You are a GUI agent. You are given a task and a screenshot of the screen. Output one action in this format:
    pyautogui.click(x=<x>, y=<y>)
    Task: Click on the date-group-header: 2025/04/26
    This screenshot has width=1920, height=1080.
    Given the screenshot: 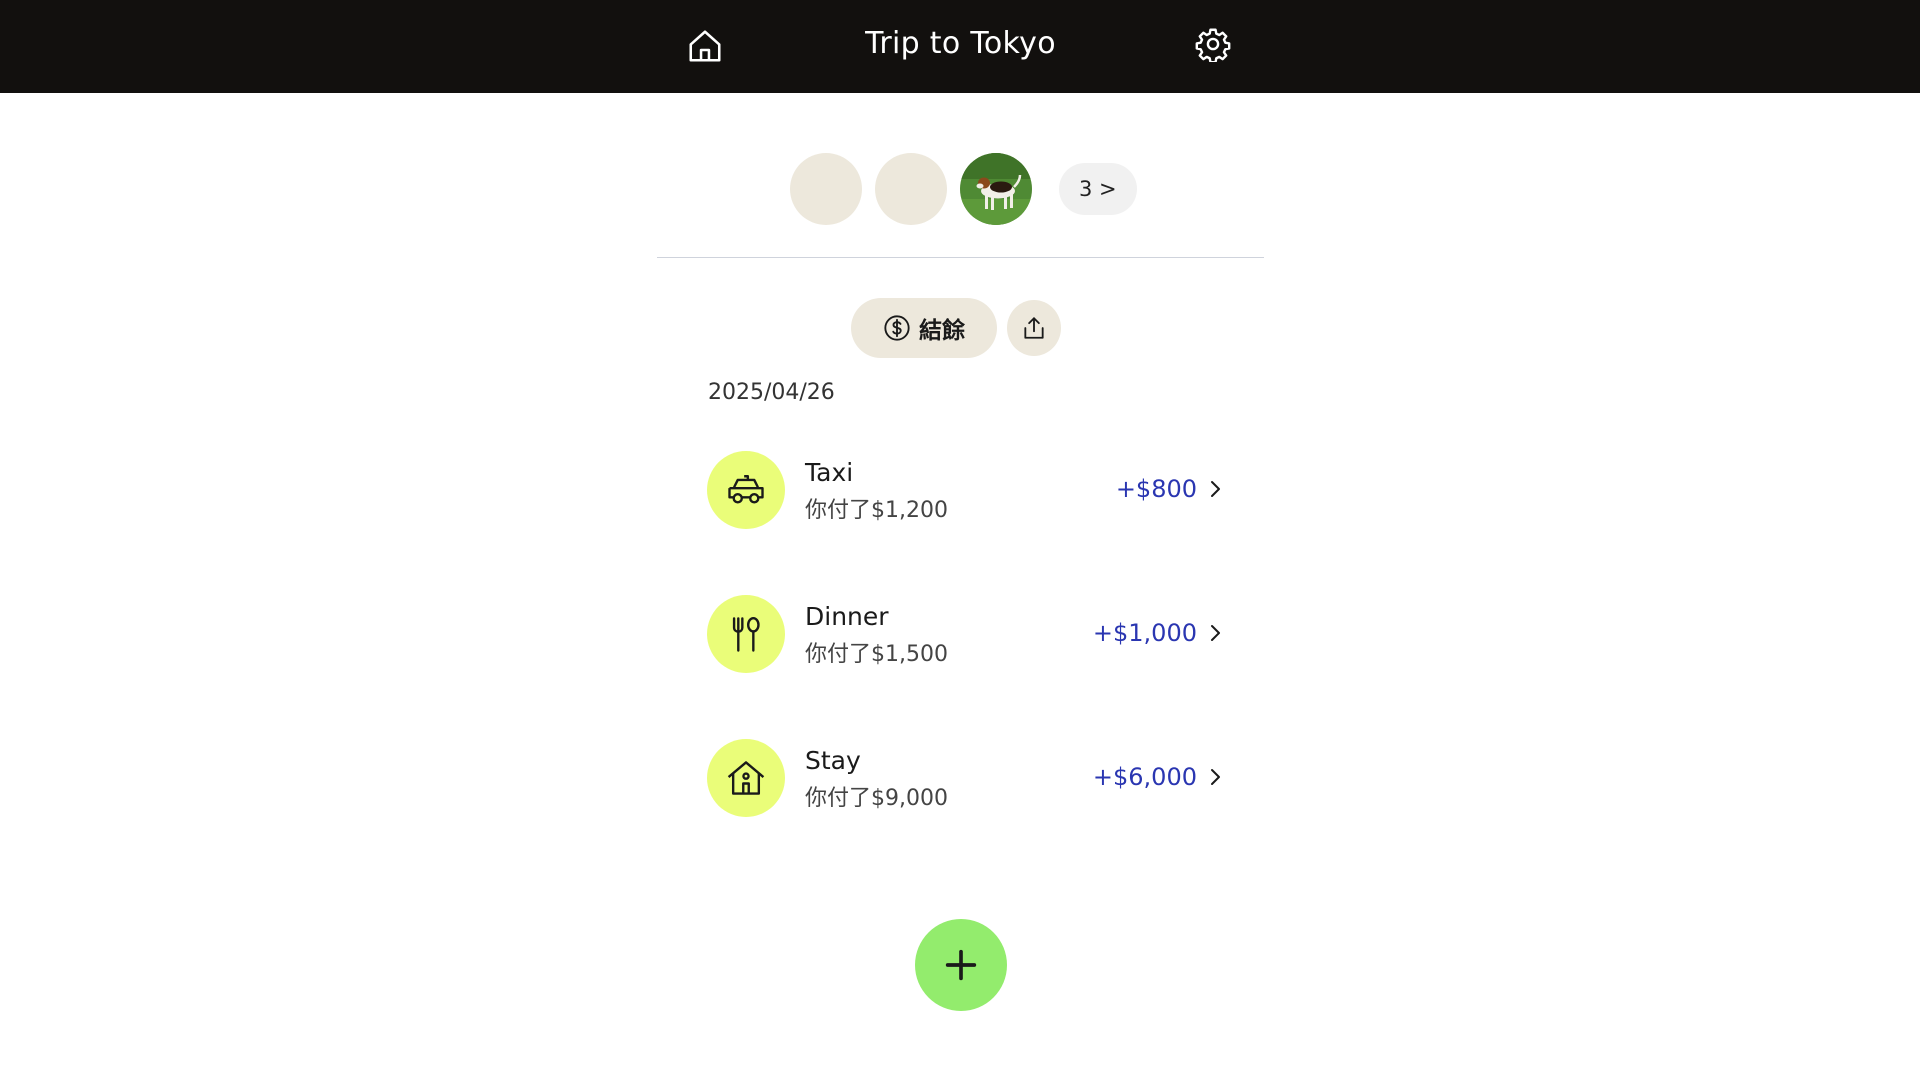 What is the action you would take?
    pyautogui.click(x=771, y=392)
    